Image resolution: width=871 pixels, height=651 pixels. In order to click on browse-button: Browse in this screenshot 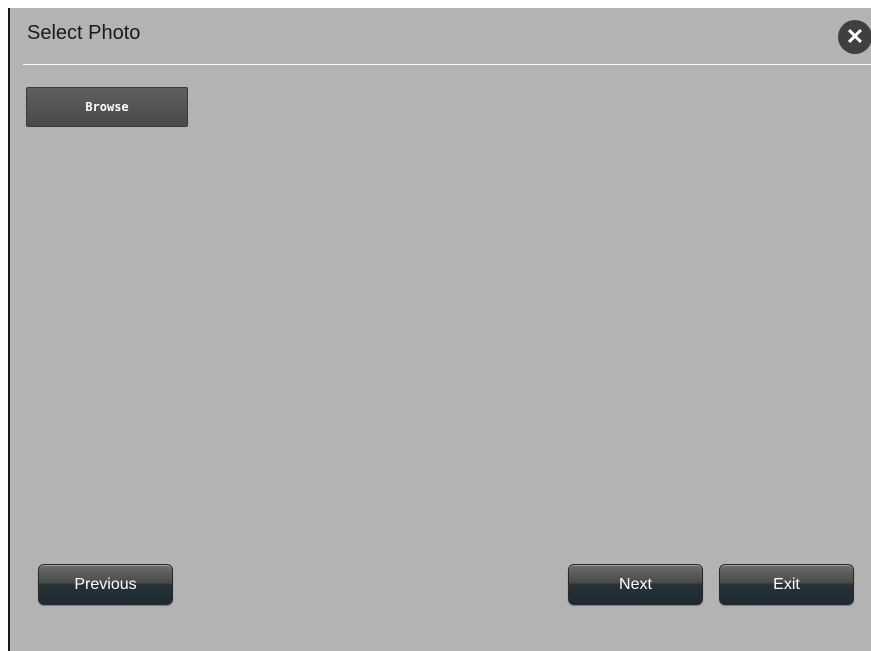, I will do `click(107, 107)`.